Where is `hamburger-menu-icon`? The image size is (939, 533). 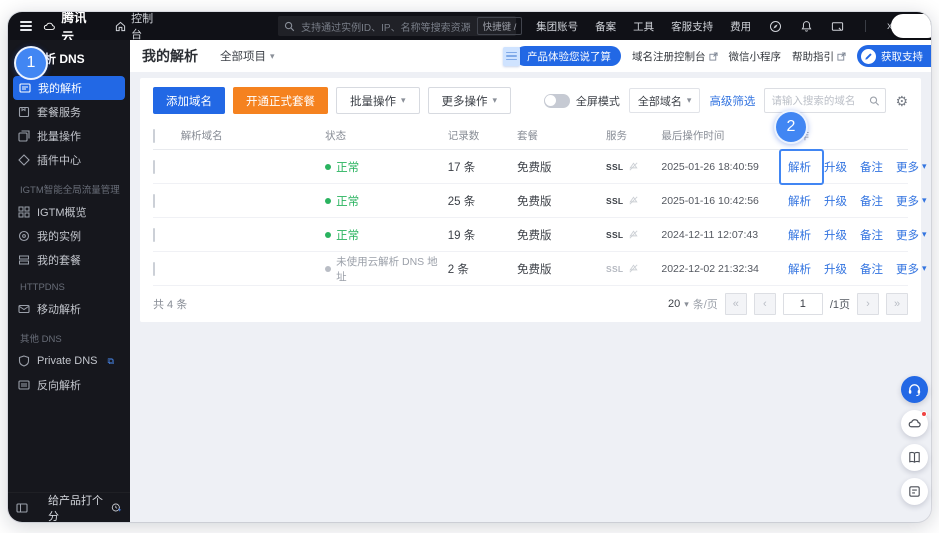 hamburger-menu-icon is located at coordinates (26, 26).